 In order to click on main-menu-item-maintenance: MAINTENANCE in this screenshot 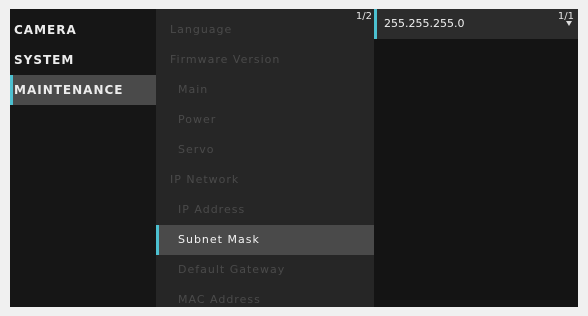, I will do `click(83, 90)`.